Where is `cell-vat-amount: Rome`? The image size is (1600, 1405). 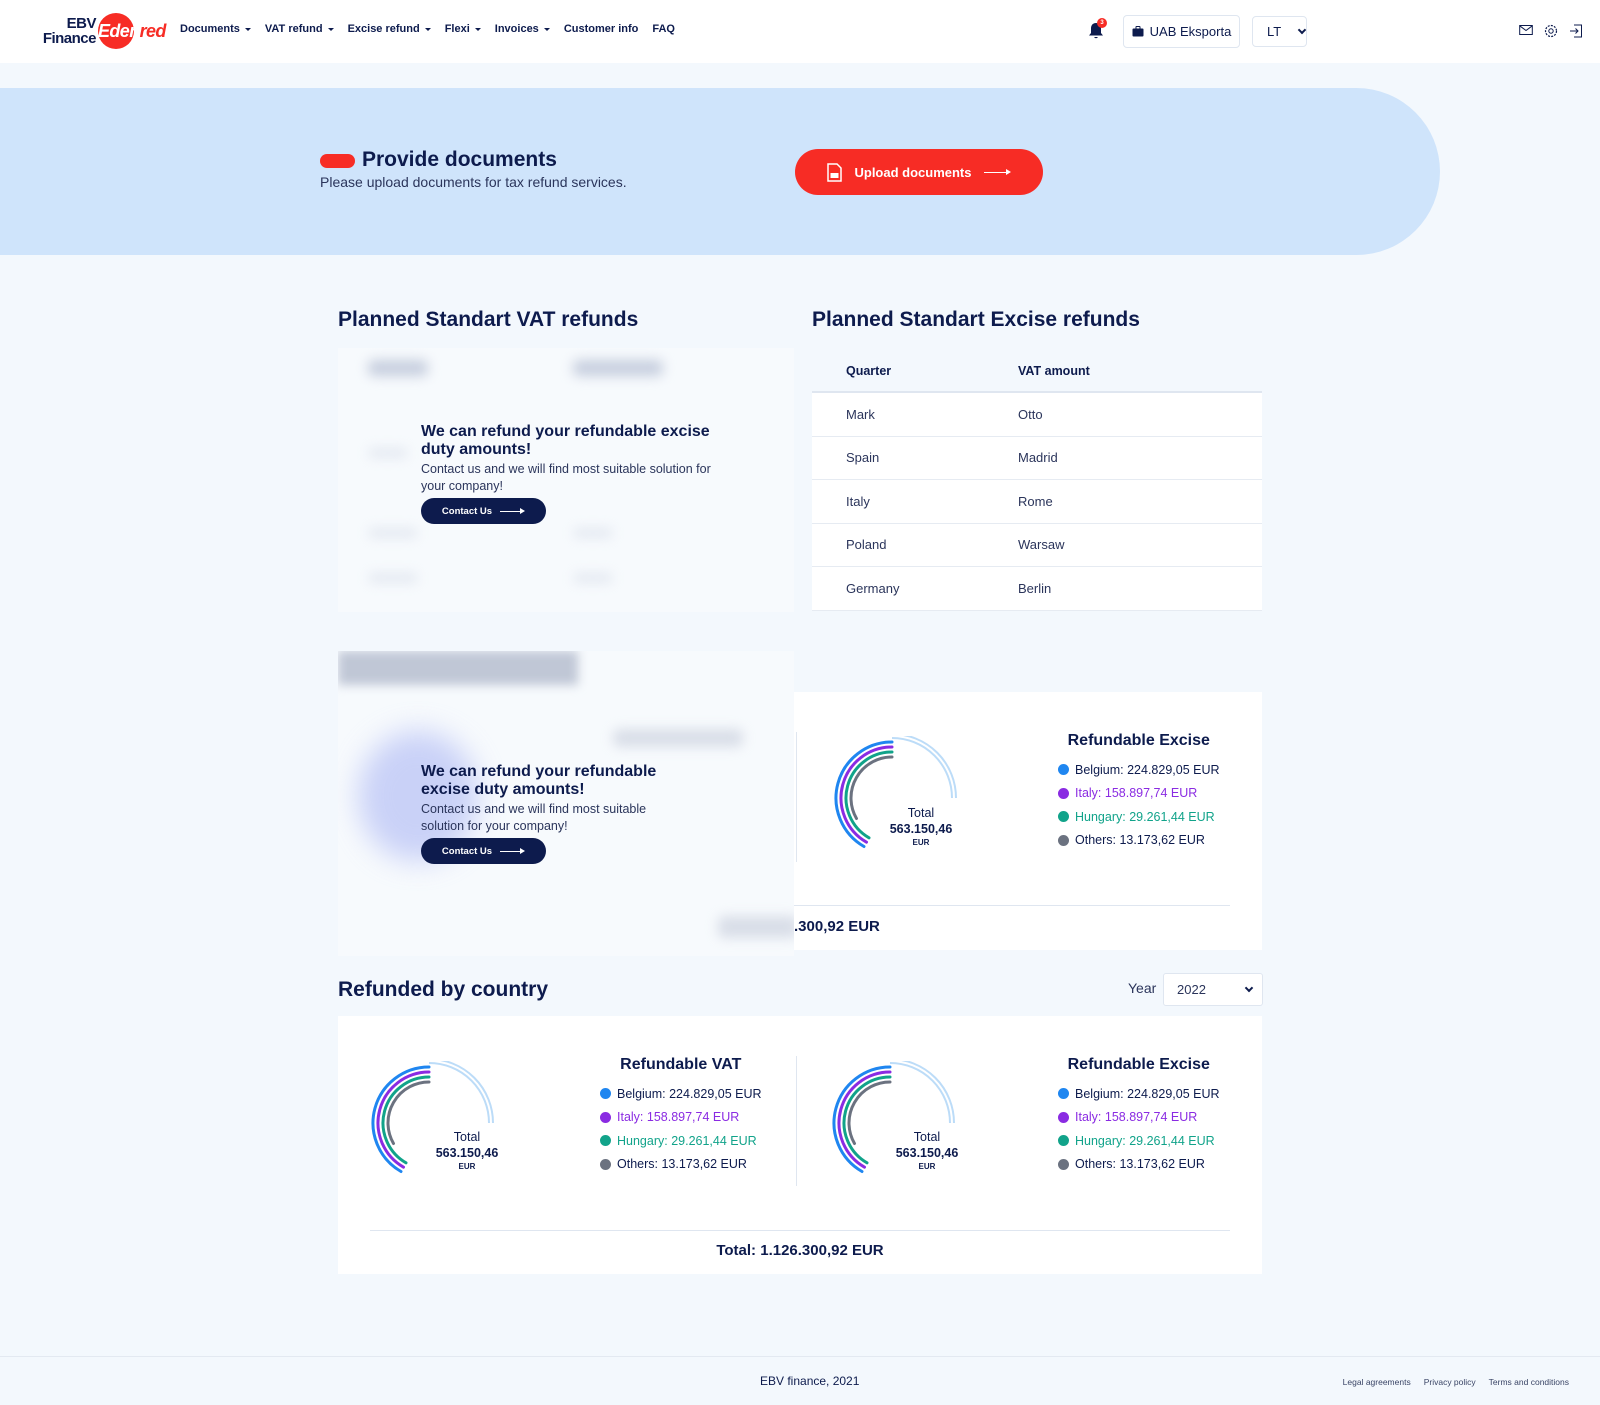
cell-vat-amount: Rome is located at coordinates (1035, 501).